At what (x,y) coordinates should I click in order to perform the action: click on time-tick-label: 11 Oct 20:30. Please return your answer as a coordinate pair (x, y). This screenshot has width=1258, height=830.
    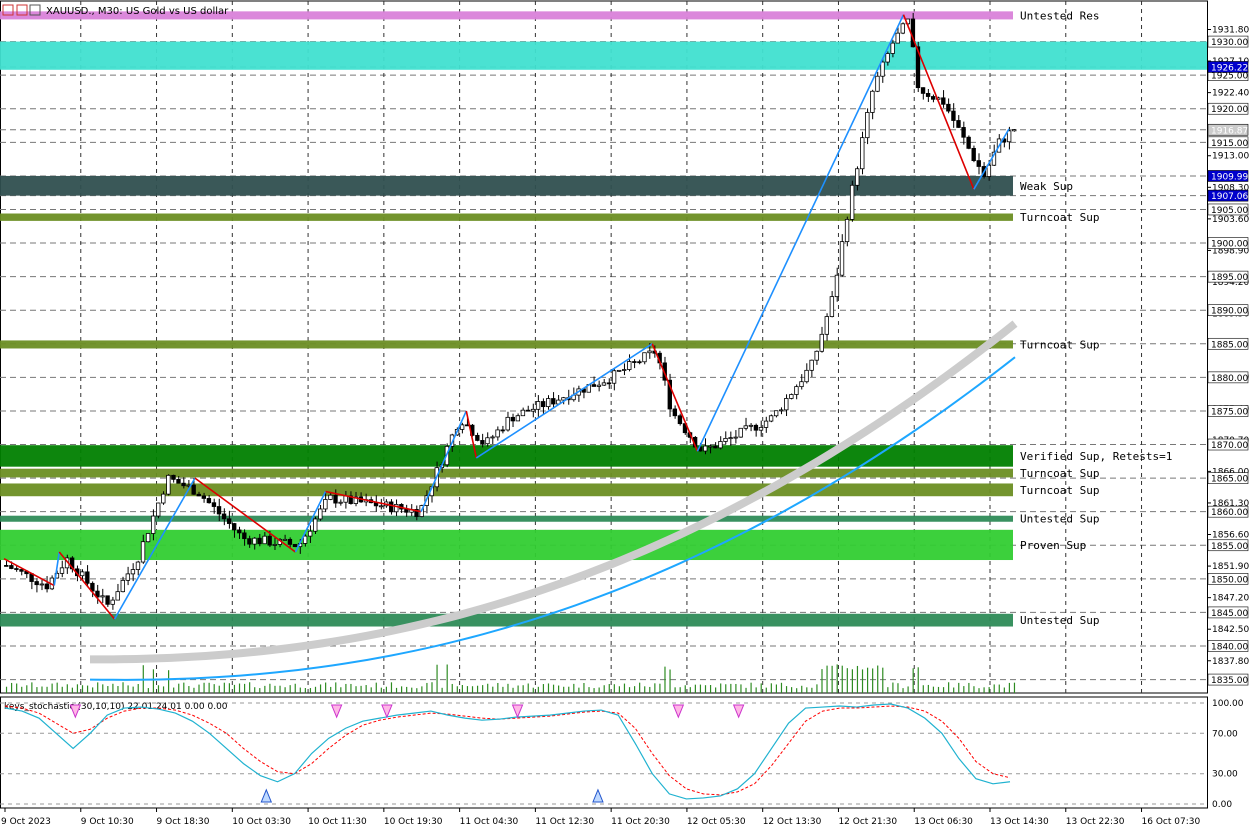
    Looking at the image, I should click on (640, 822).